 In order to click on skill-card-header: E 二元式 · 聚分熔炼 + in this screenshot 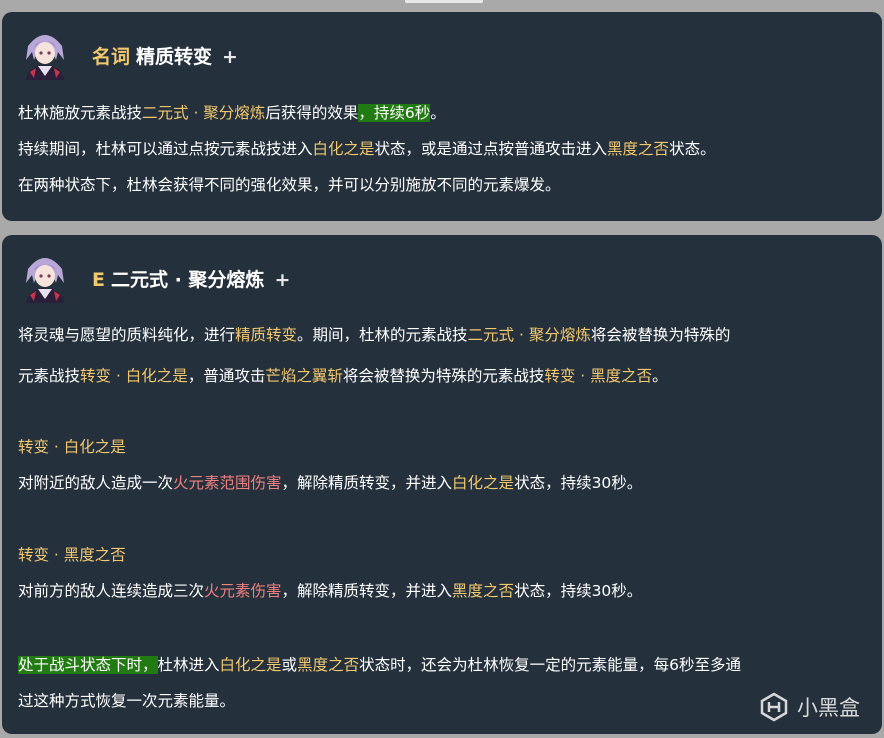, I will do `click(442, 274)`.